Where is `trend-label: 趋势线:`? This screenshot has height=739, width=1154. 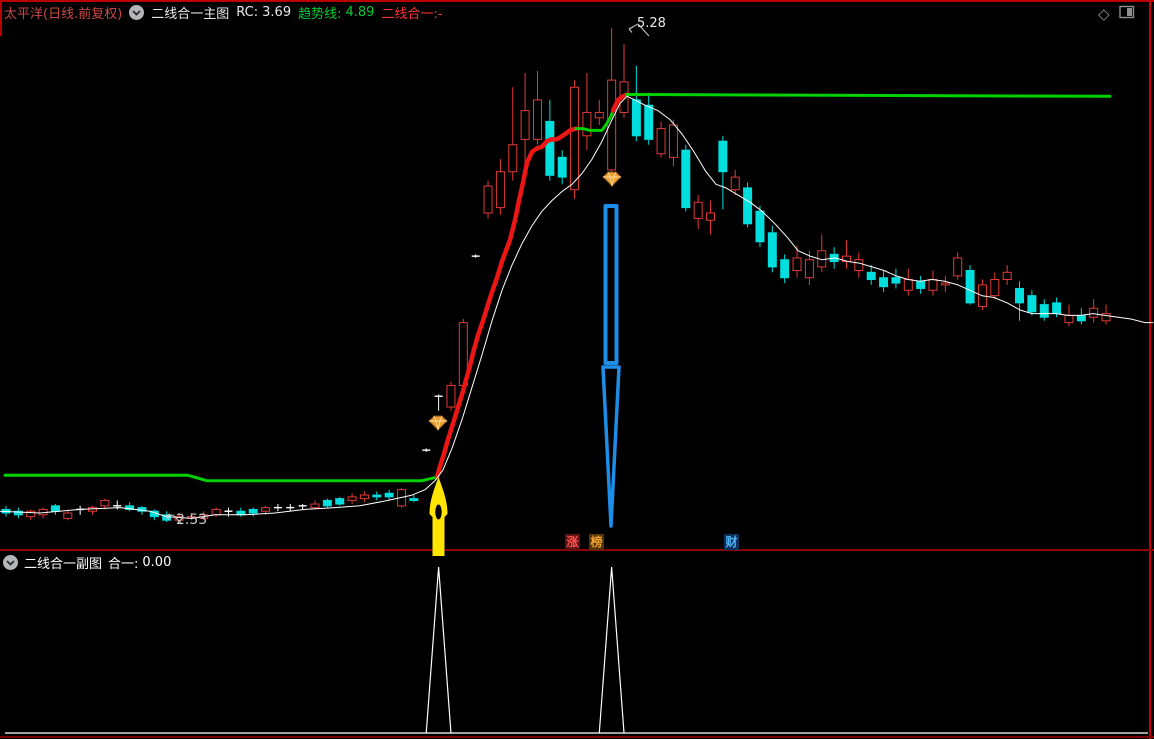
trend-label: 趋势线: is located at coordinates (320, 14).